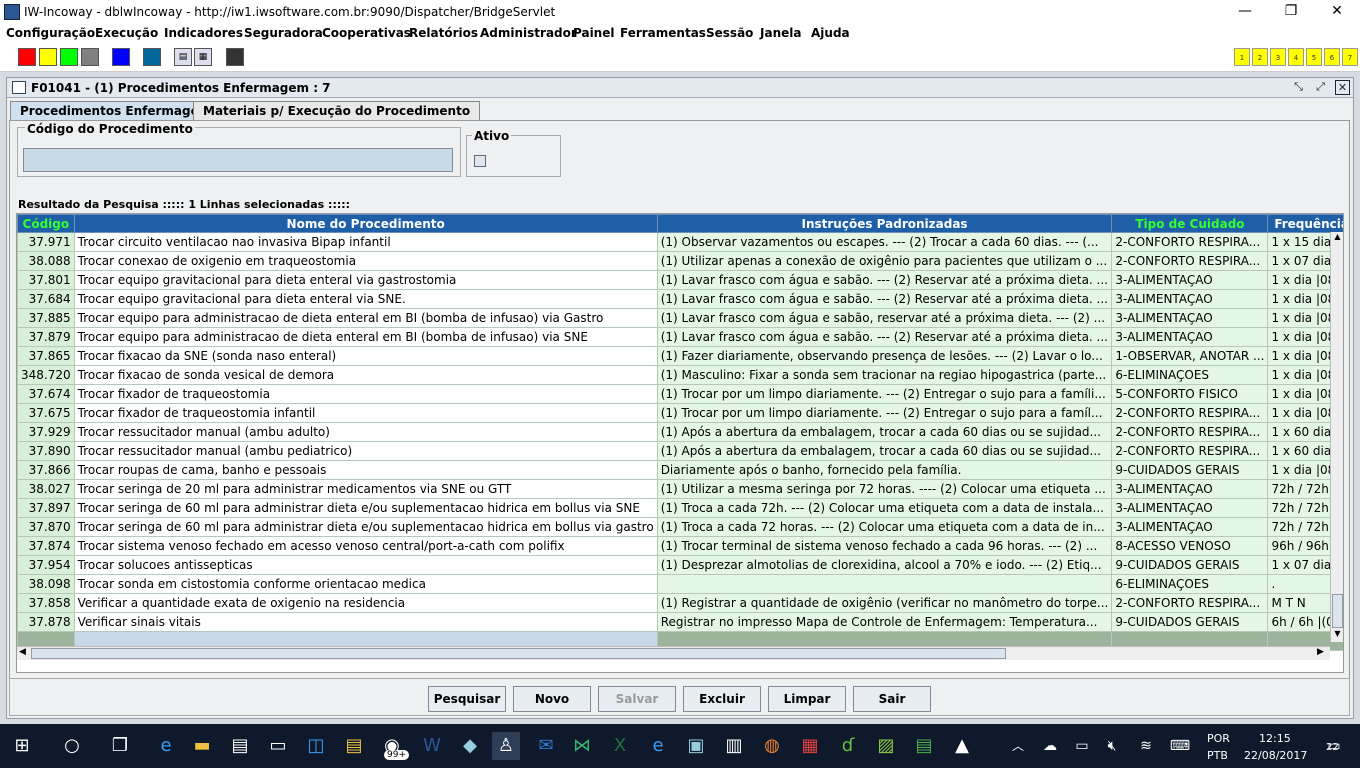 The image size is (1360, 768). What do you see at coordinates (1190, 546) in the screenshot?
I see `cell-tipo: 8-ACESSO VENOSO` at bounding box center [1190, 546].